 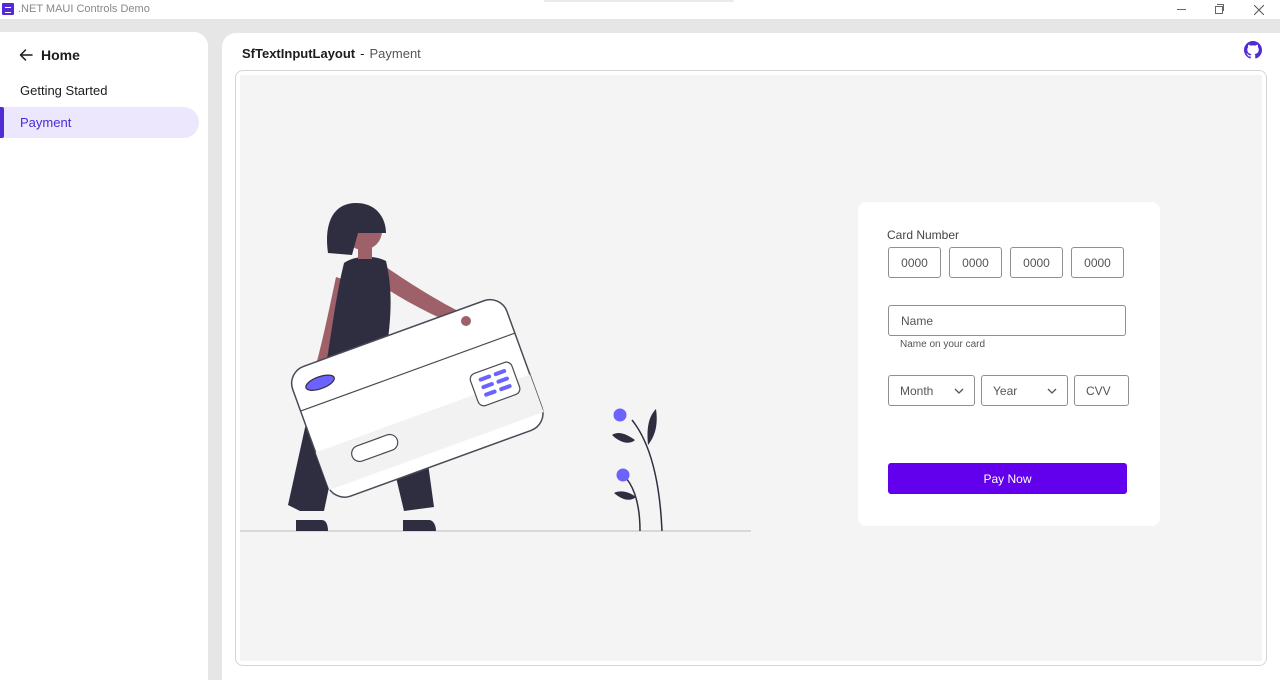 What do you see at coordinates (60, 55) in the screenshot?
I see `home-label: Home` at bounding box center [60, 55].